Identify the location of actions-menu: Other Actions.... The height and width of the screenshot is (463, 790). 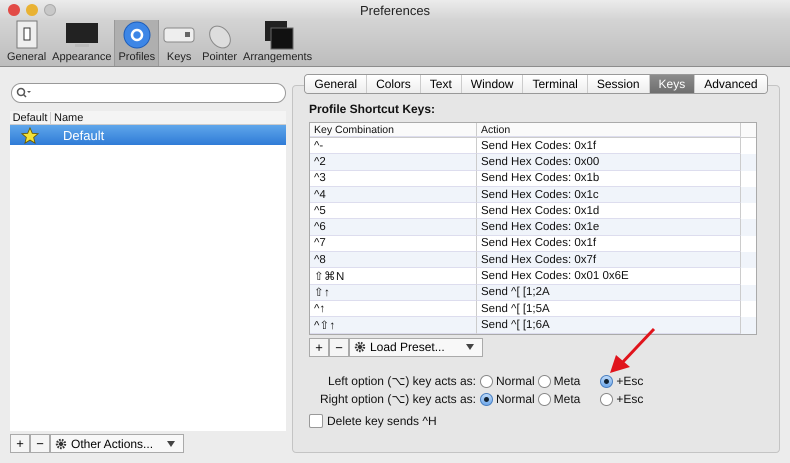
(117, 443).